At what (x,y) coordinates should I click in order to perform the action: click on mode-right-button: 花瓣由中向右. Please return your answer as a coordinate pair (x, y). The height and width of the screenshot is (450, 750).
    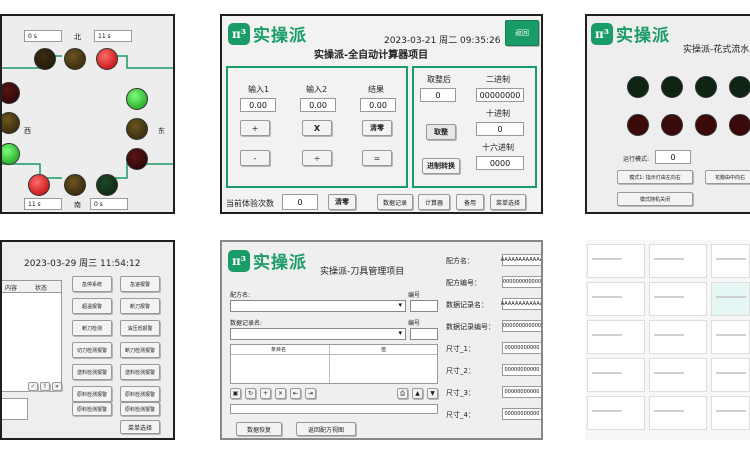
    Looking at the image, I should click on (727, 177).